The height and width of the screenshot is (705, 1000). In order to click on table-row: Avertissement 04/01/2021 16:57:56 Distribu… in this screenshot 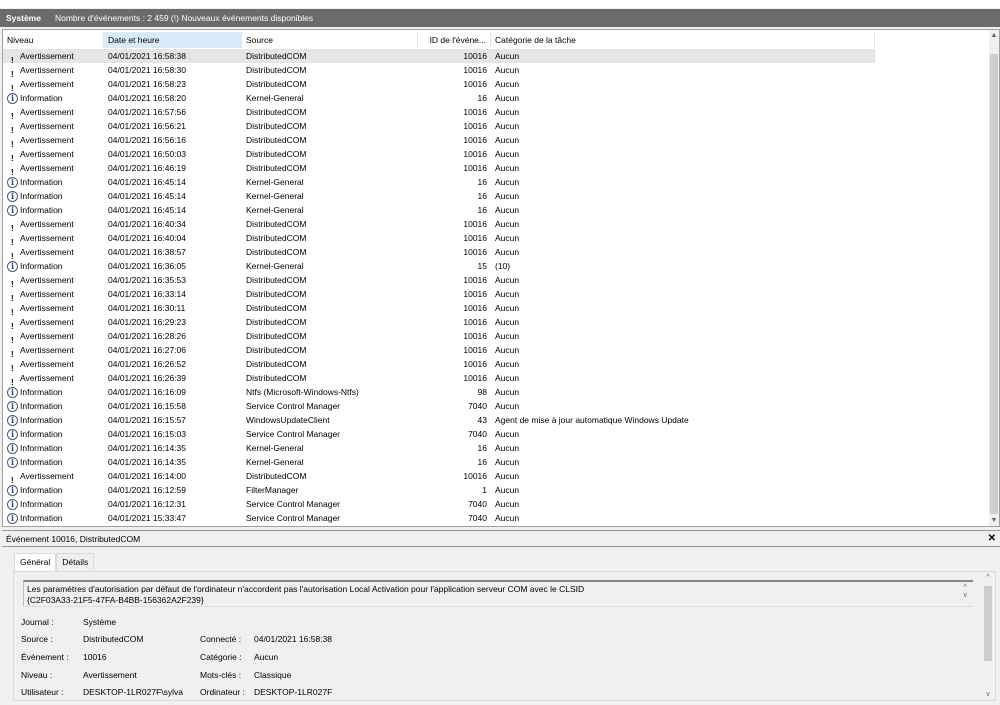, I will do `click(439, 112)`.